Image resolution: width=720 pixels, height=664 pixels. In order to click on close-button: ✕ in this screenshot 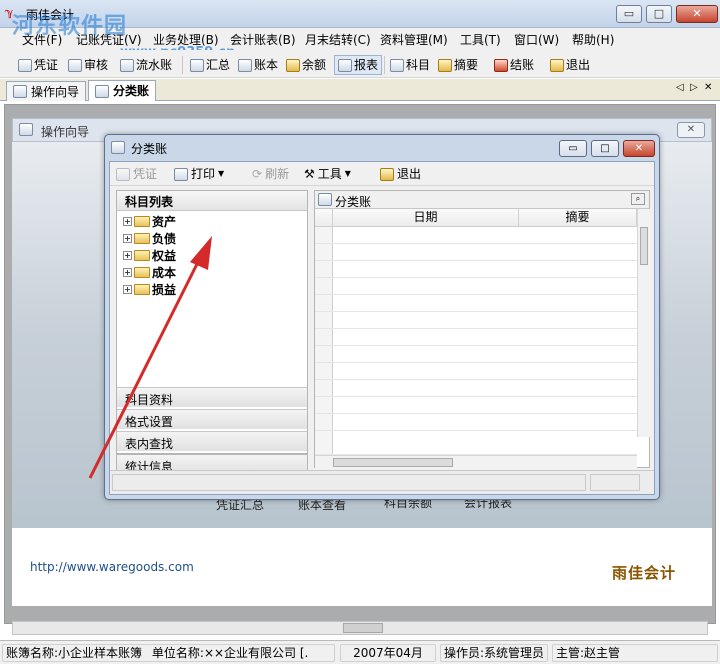, I will do `click(697, 14)`.